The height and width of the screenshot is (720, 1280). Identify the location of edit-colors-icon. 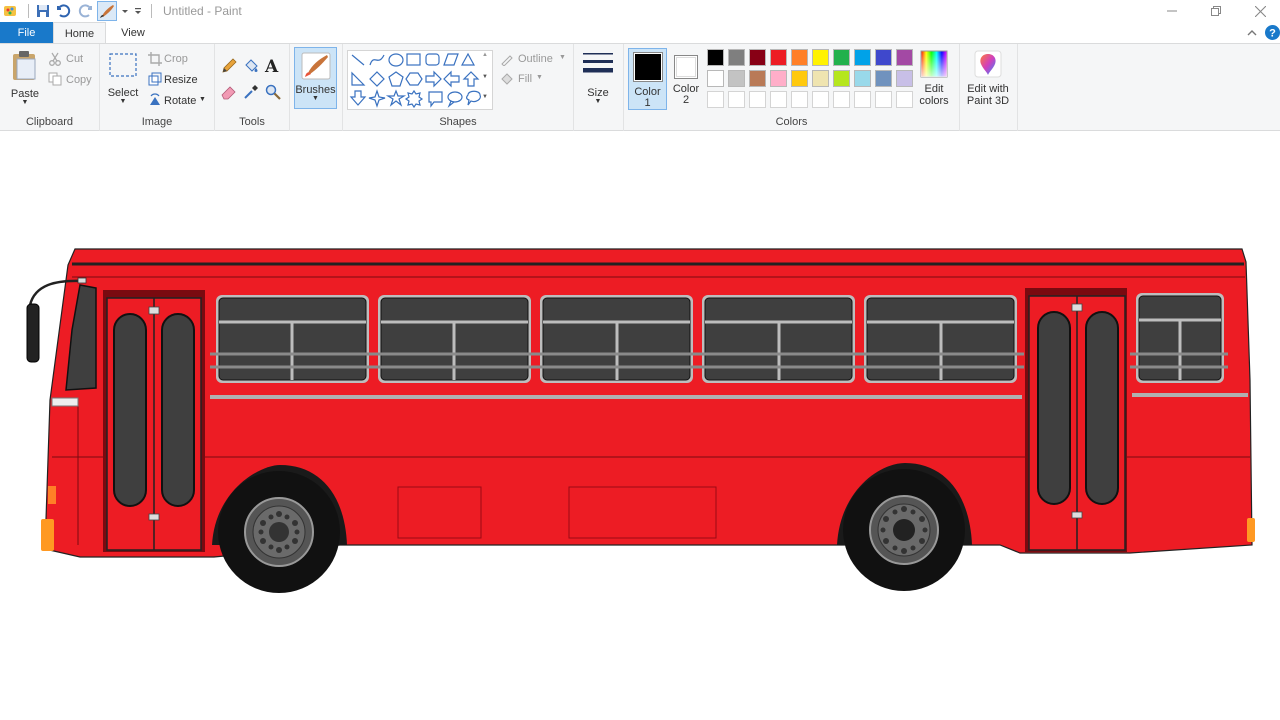
(934, 64).